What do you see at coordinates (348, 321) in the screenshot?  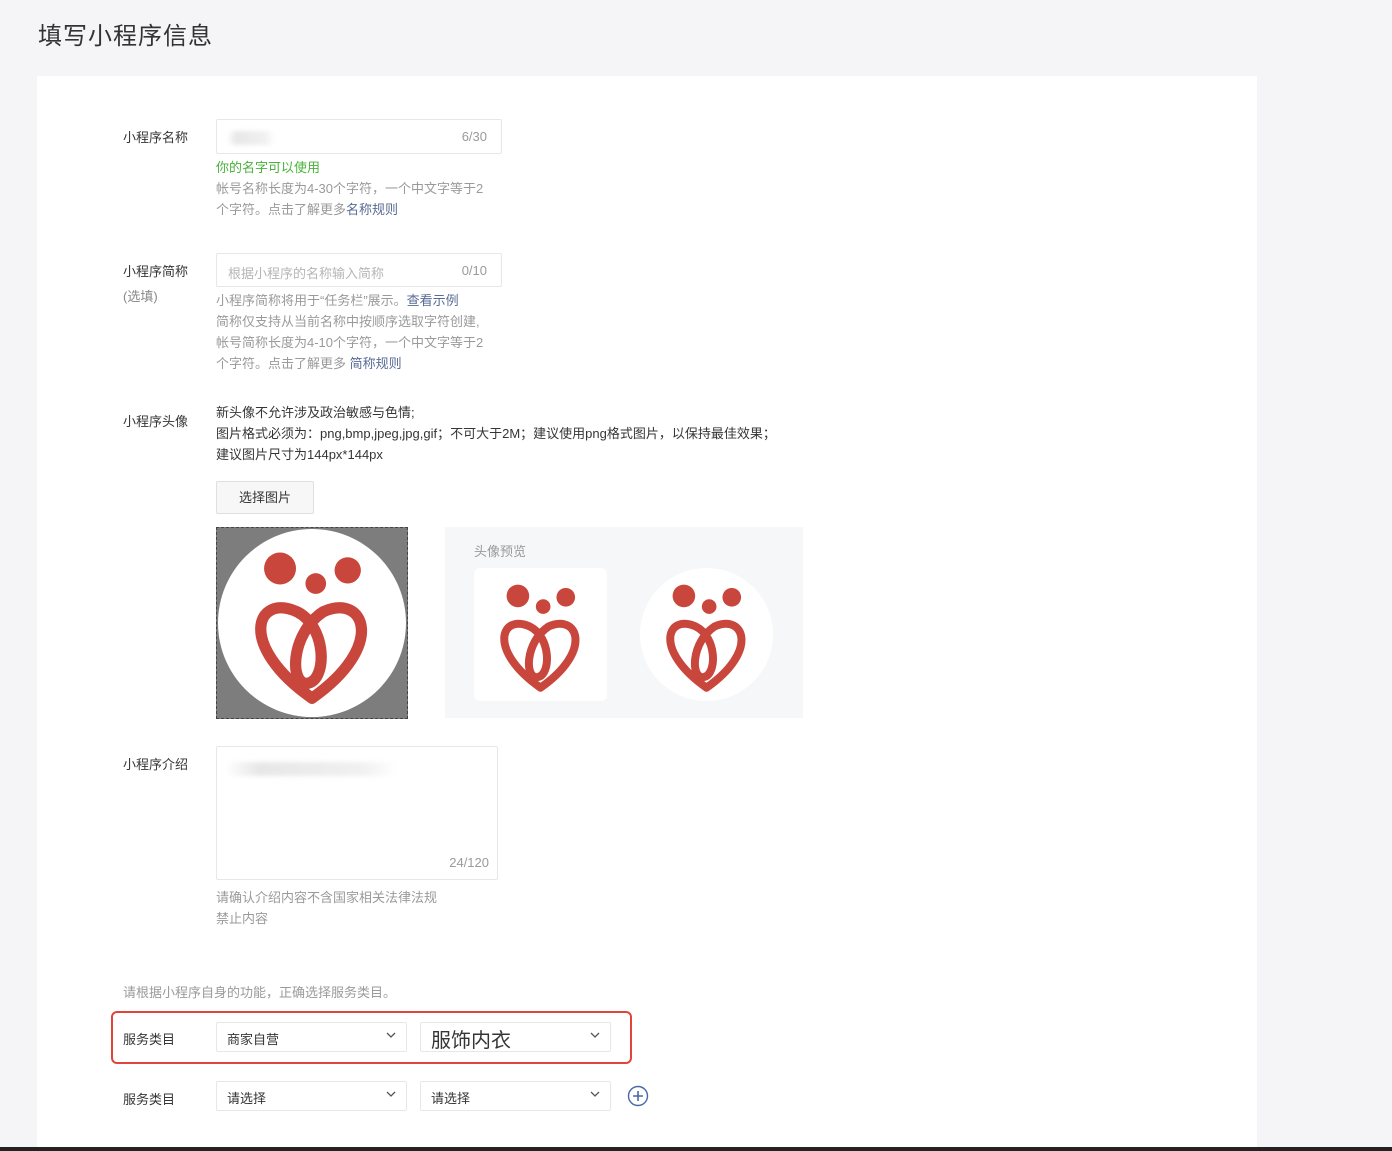 I see `short-name-hint-line2: 简称仅支持从当前名称中按顺序选取字符创建,` at bounding box center [348, 321].